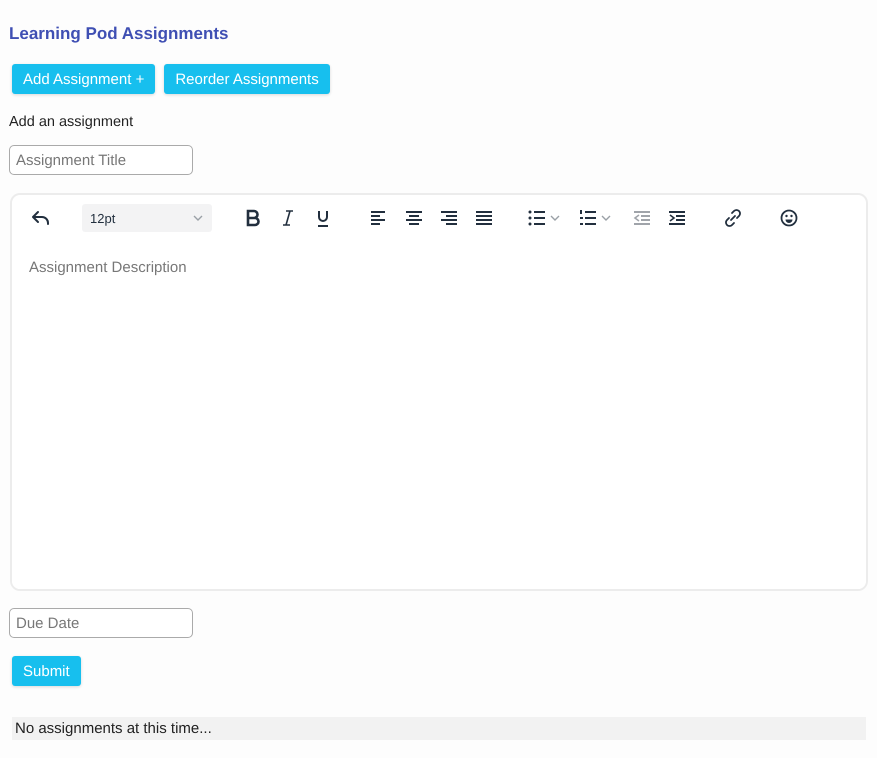 Image resolution: width=877 pixels, height=758 pixels. What do you see at coordinates (101, 623) in the screenshot?
I see `due-date-field: Due Date` at bounding box center [101, 623].